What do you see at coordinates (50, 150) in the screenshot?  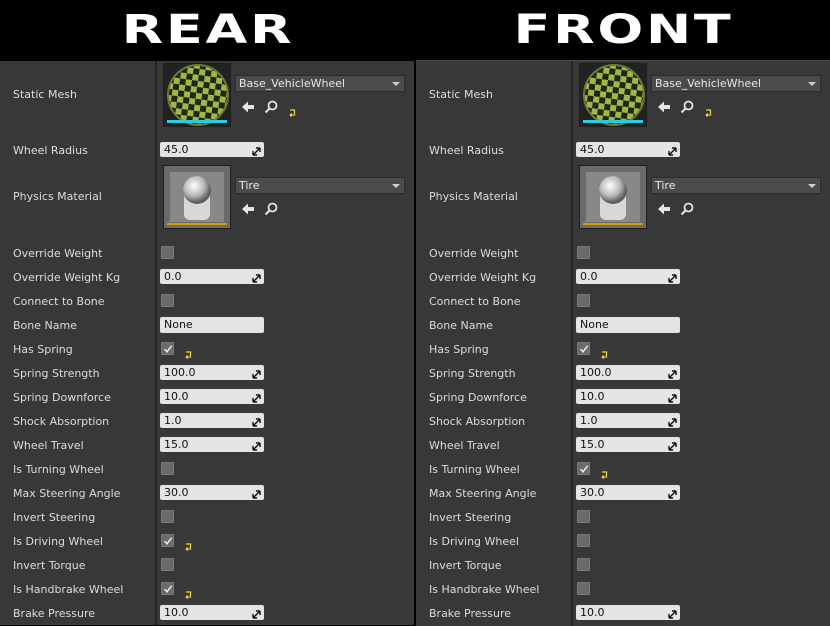 I see `wheel-radius-label: Wheel Radius` at bounding box center [50, 150].